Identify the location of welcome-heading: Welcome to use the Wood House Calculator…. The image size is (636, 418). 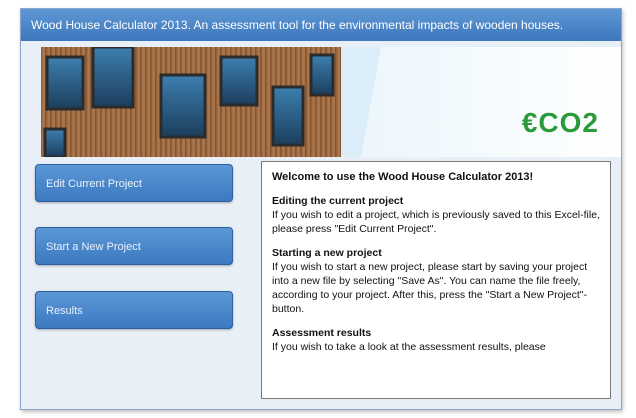
(403, 177).